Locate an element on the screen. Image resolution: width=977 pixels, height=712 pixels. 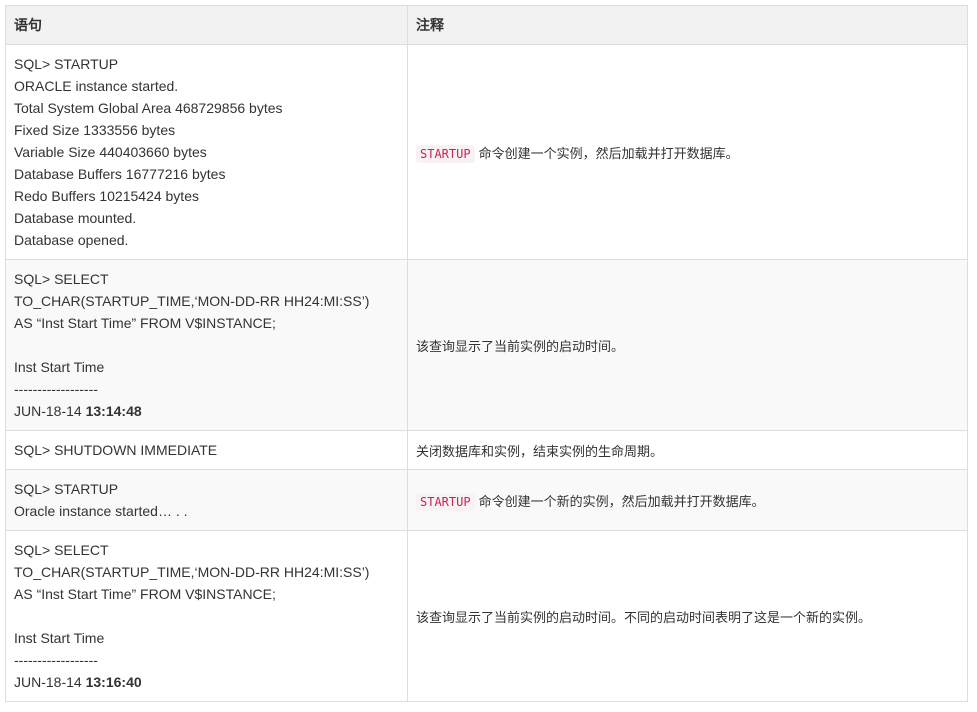
statement-line: Fixed Size 1333556 bytes is located at coordinates (95, 130).